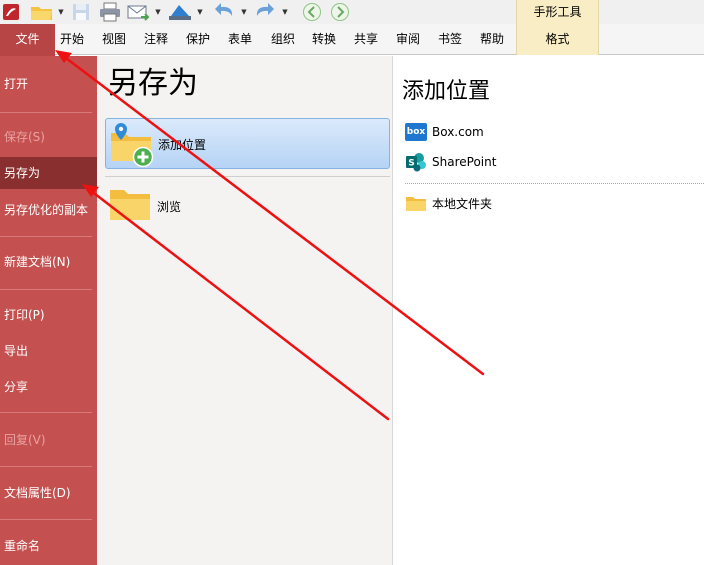  Describe the element at coordinates (366, 39) in the screenshot. I see `tab-share: 共享` at that location.